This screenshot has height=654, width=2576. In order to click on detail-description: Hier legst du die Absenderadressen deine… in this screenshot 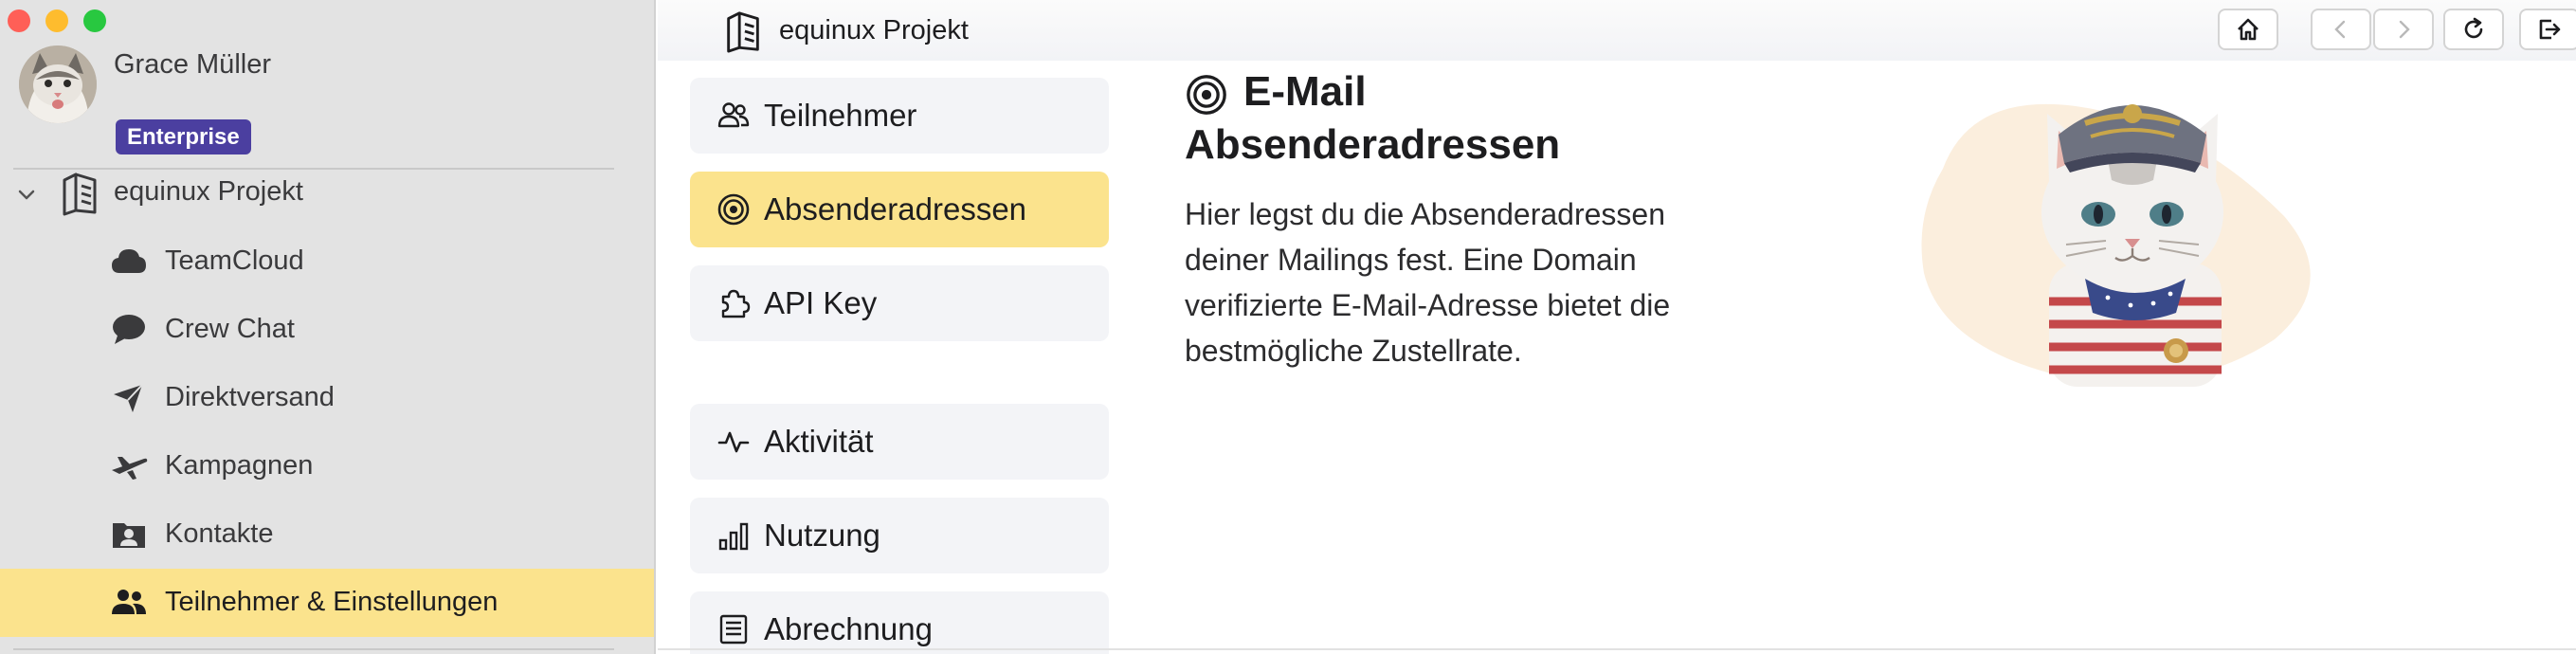, I will do `click(1428, 282)`.